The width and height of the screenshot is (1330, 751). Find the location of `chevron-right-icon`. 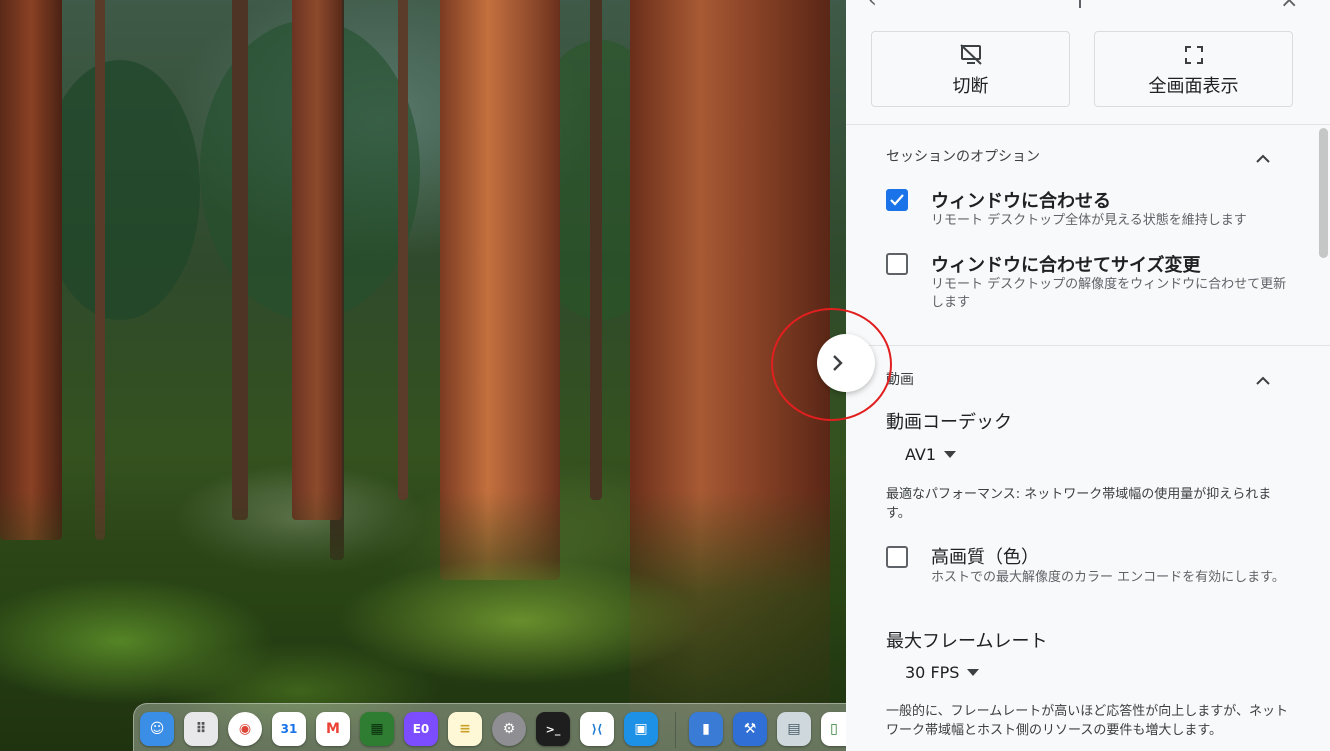

chevron-right-icon is located at coordinates (838, 363).